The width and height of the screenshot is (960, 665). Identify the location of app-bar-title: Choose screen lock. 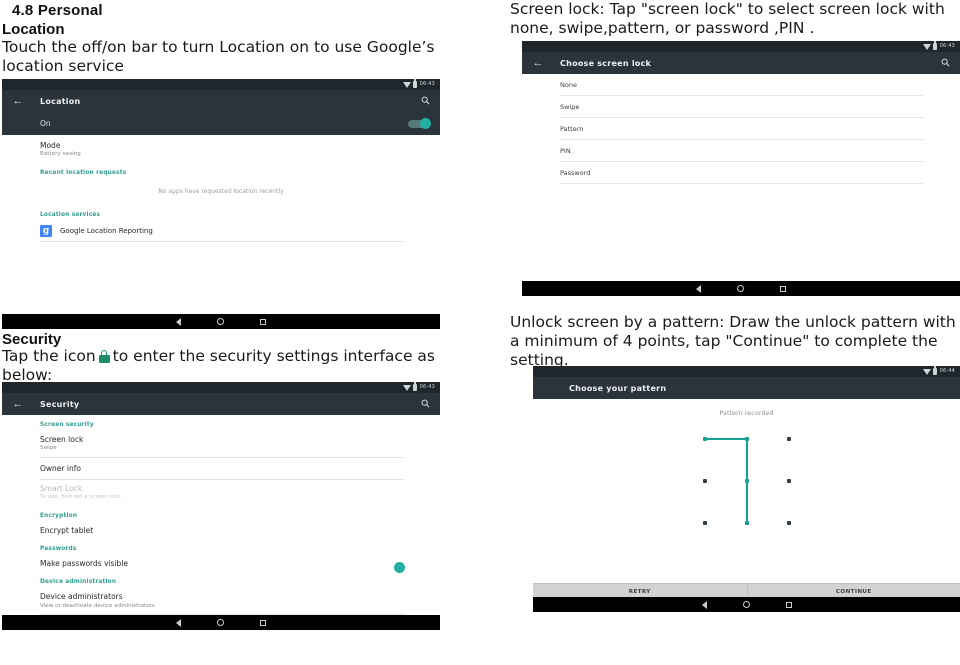
(606, 63).